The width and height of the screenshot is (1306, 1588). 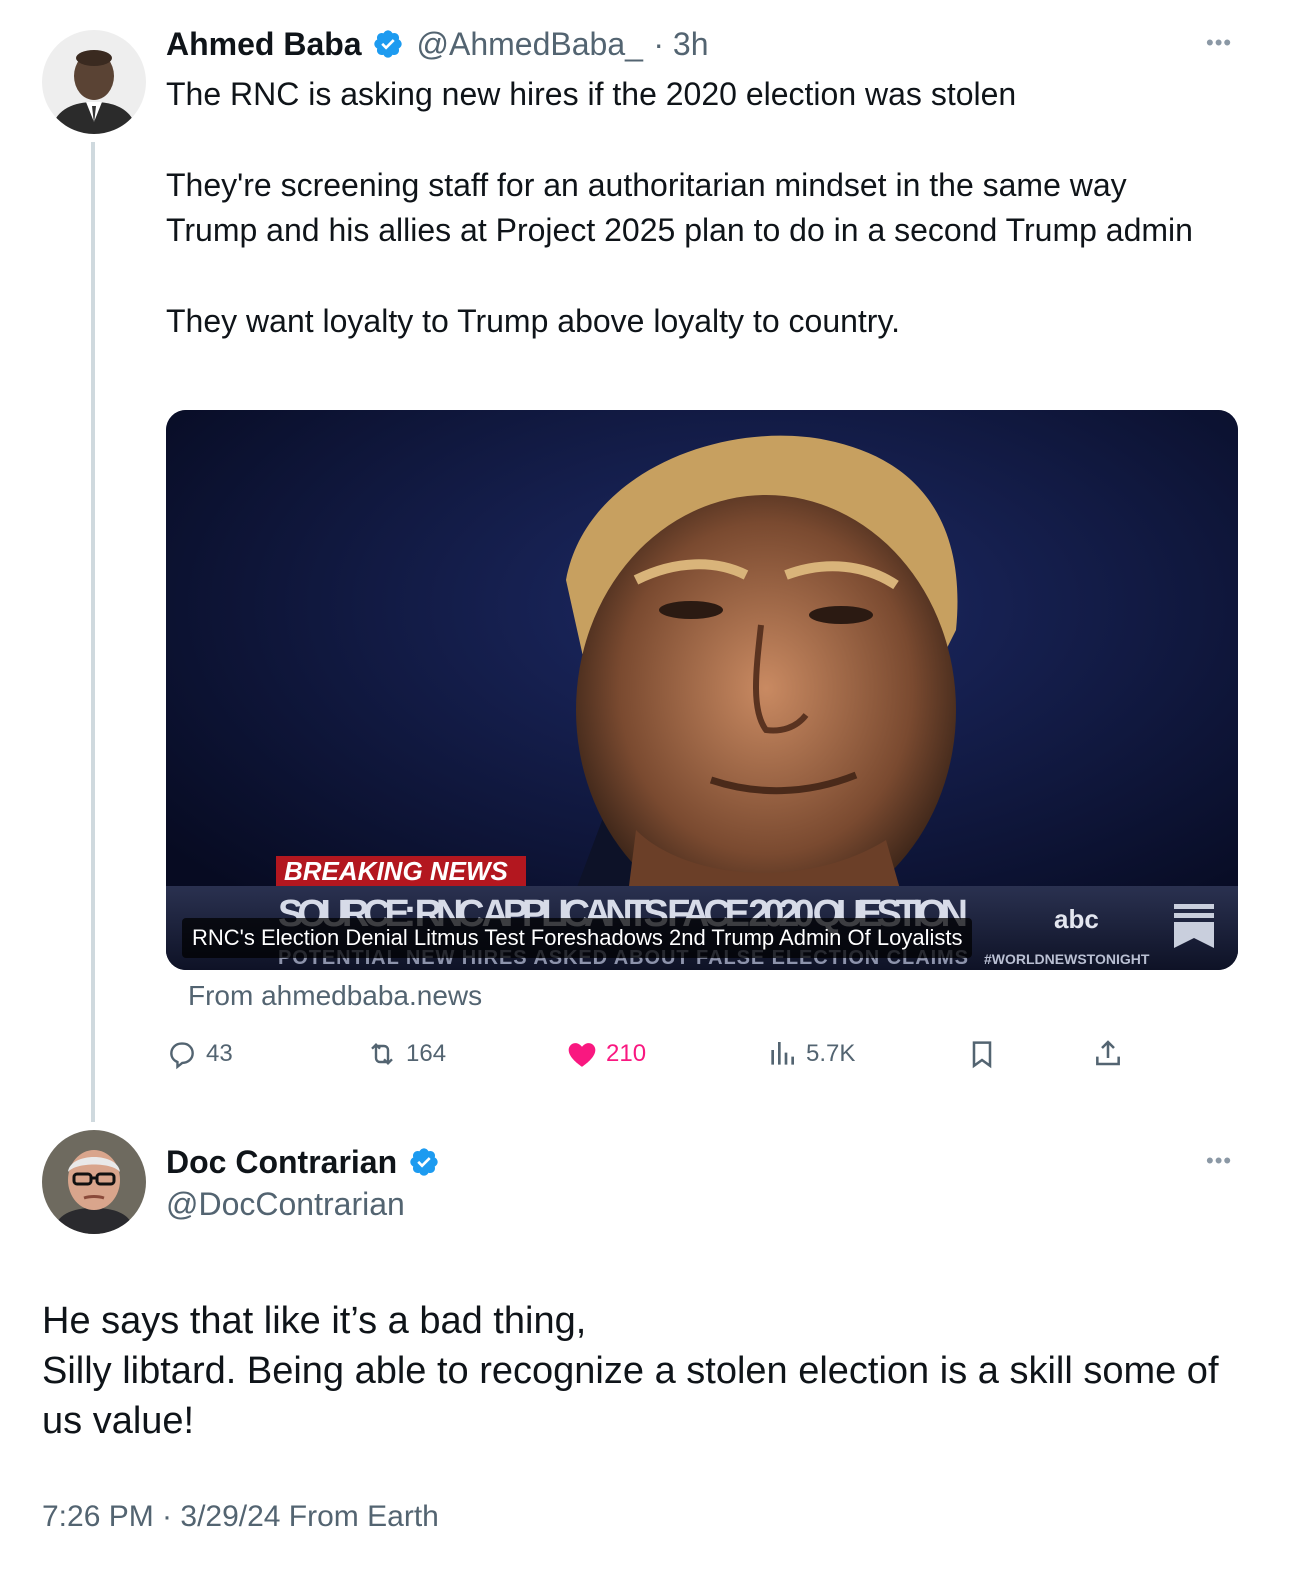 I want to click on share-button, so click(x=1112, y=1054).